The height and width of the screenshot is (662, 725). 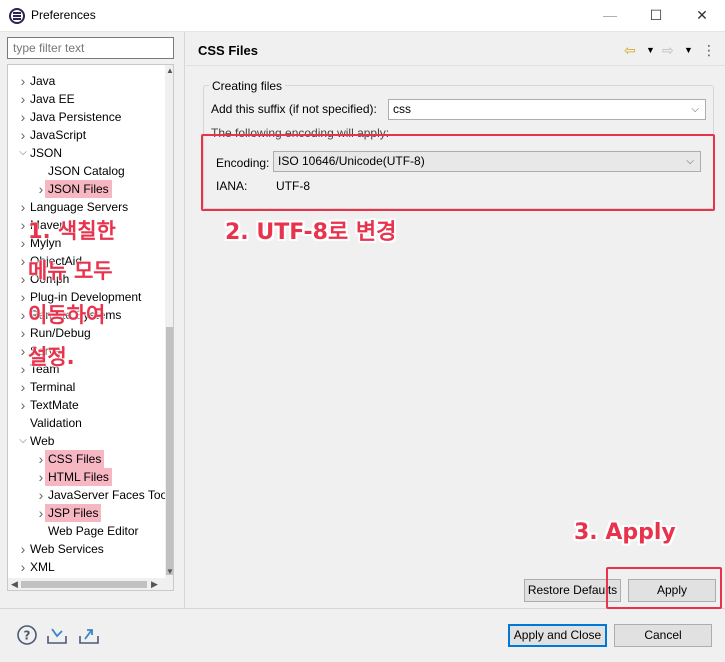 I want to click on page-navigation: ⇦ ▼ ⇨ ▼ ⋮, so click(x=669, y=50).